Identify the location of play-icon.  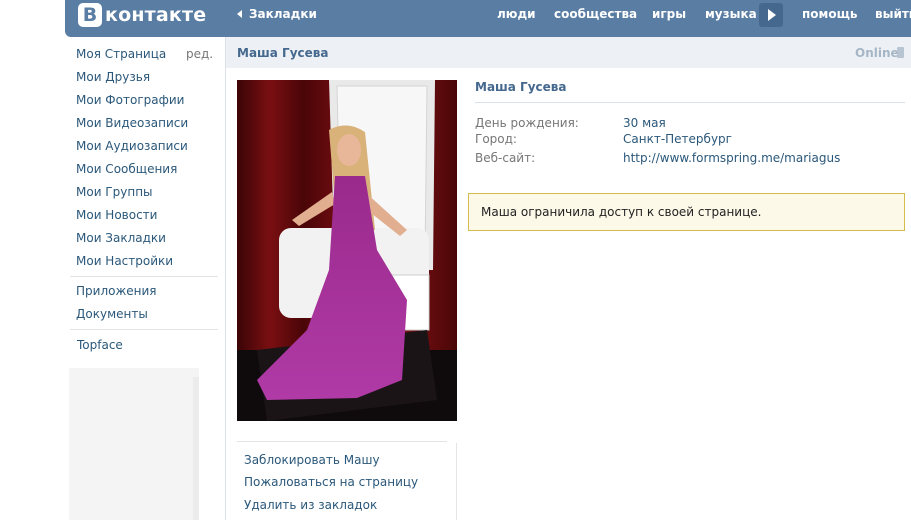
(772, 15).